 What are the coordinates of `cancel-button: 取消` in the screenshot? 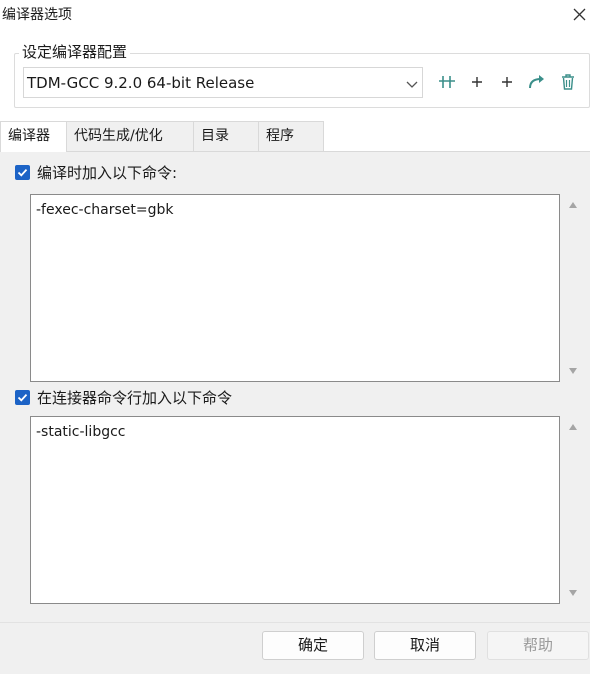 It's located at (425, 645).